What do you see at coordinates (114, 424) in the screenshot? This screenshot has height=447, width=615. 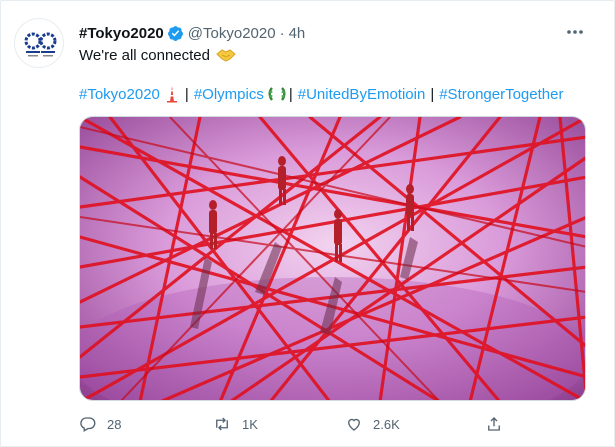 I see `reply-count: 28` at bounding box center [114, 424].